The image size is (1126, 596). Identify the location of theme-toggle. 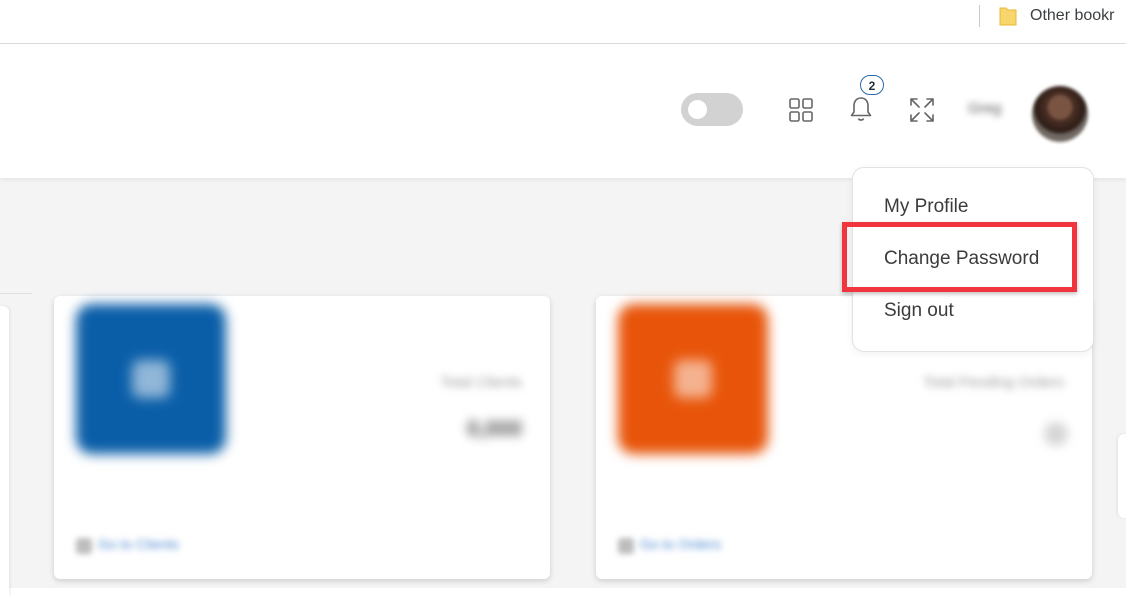
(712, 109).